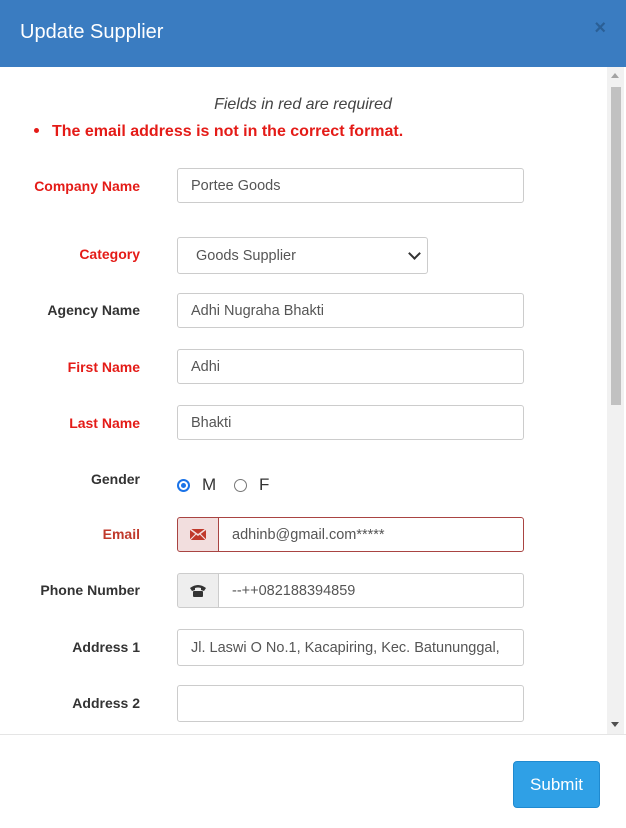 The height and width of the screenshot is (828, 626). What do you see at coordinates (350, 703) in the screenshot?
I see `address2-input` at bounding box center [350, 703].